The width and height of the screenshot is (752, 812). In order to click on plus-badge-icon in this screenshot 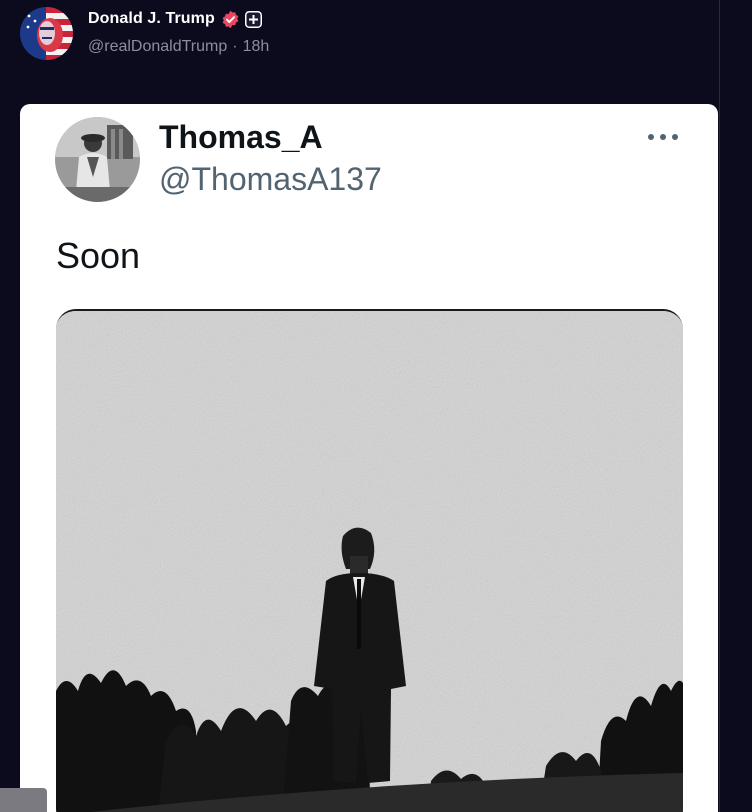, I will do `click(253, 19)`.